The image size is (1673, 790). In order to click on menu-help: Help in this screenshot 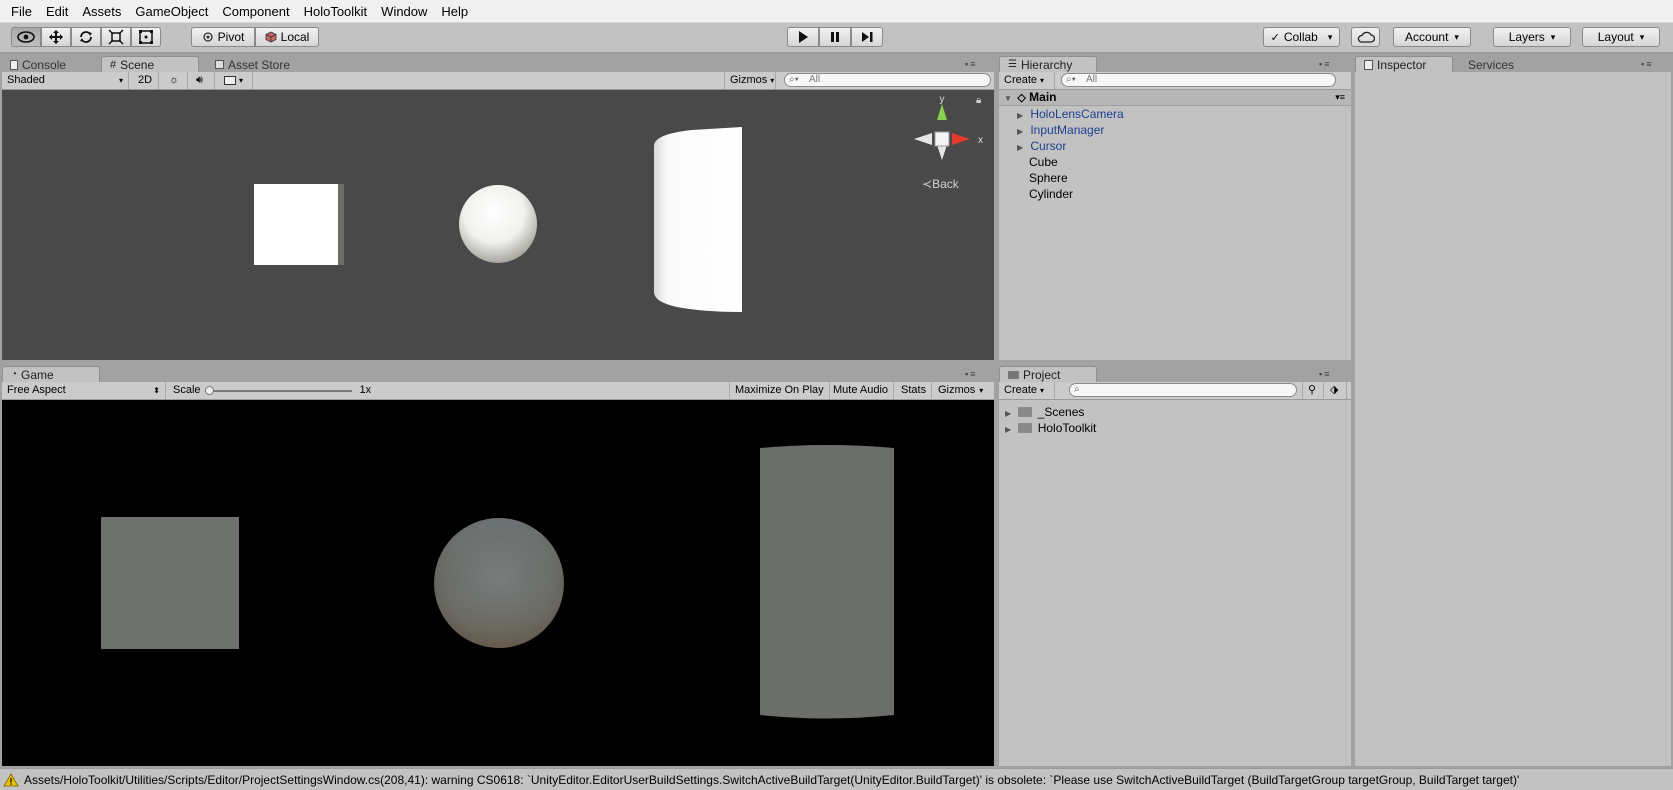, I will do `click(454, 11)`.